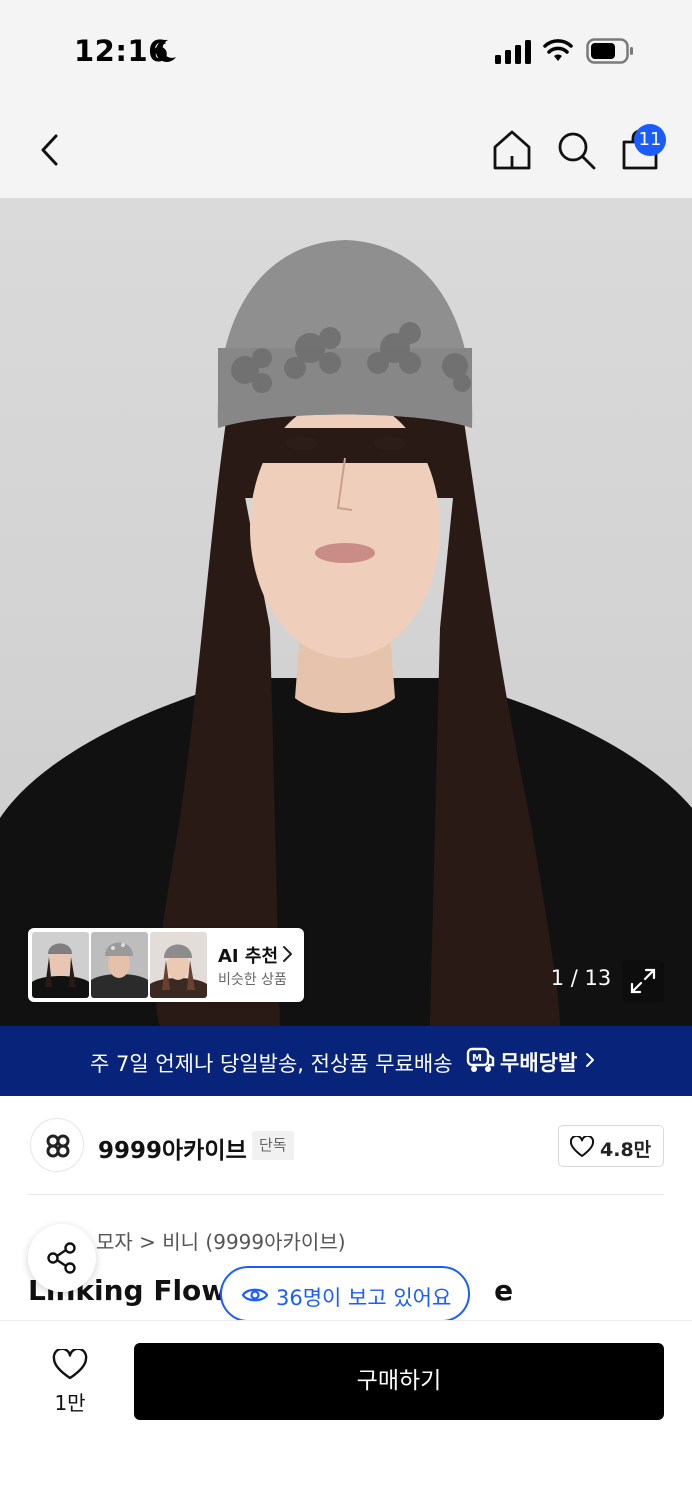 The image size is (692, 1500). I want to click on fullscreen-expand-button, so click(643, 981).